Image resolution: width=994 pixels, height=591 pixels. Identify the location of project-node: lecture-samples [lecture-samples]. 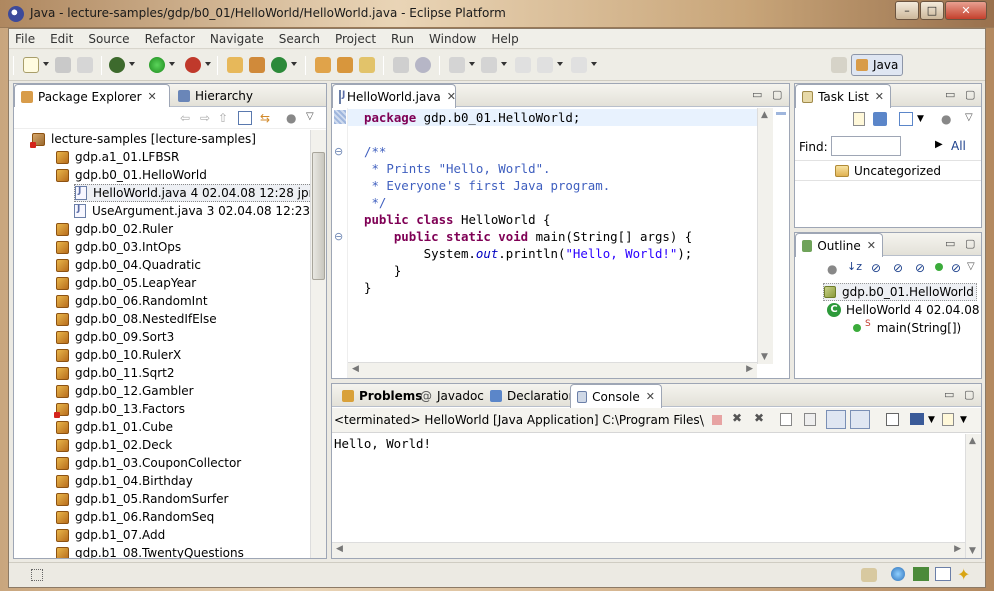
(143, 139).